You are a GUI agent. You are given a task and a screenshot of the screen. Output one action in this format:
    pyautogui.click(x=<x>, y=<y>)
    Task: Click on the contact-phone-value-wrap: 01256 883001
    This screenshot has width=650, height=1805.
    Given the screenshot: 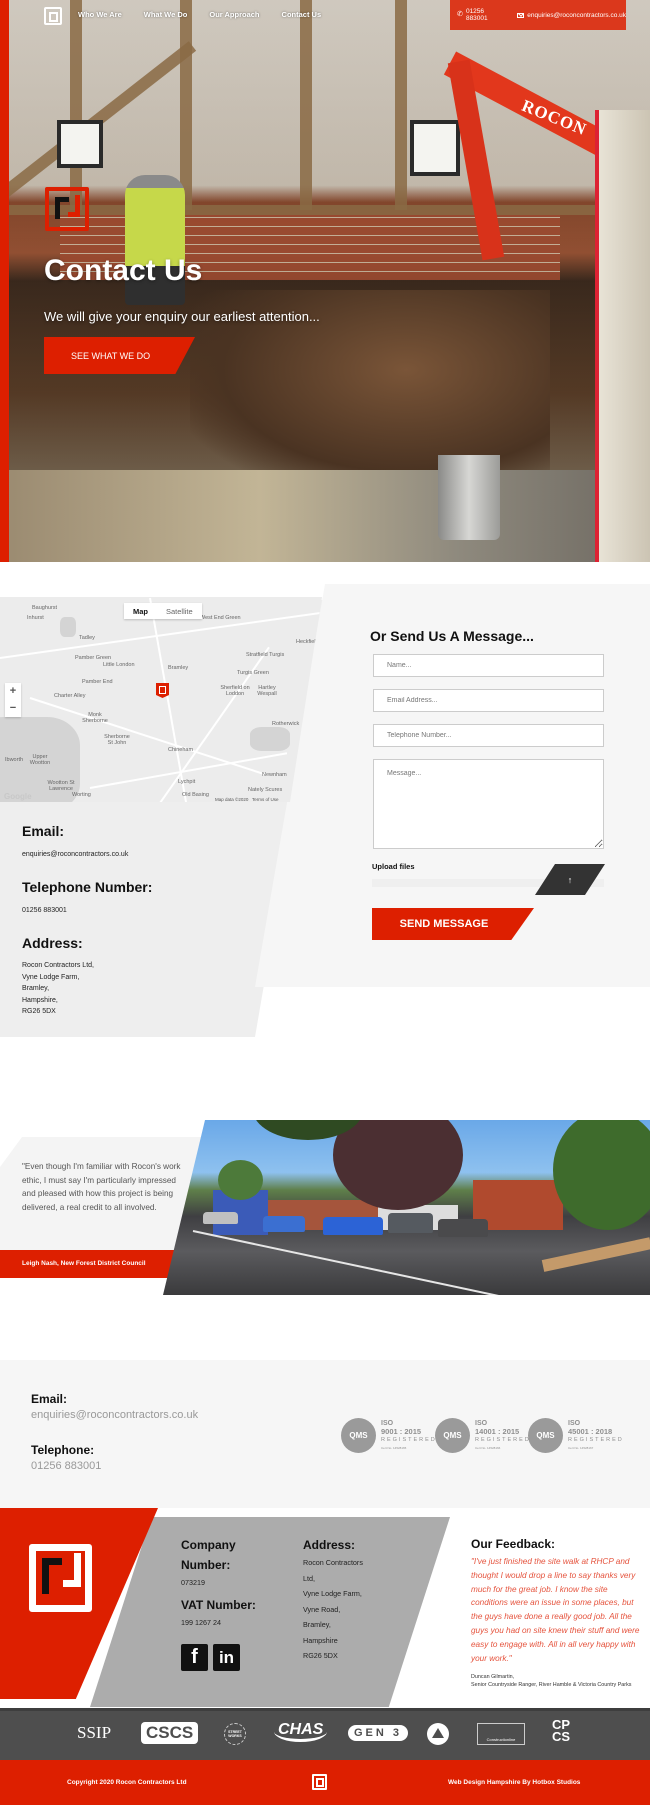 What is the action you would take?
    pyautogui.click(x=44, y=911)
    